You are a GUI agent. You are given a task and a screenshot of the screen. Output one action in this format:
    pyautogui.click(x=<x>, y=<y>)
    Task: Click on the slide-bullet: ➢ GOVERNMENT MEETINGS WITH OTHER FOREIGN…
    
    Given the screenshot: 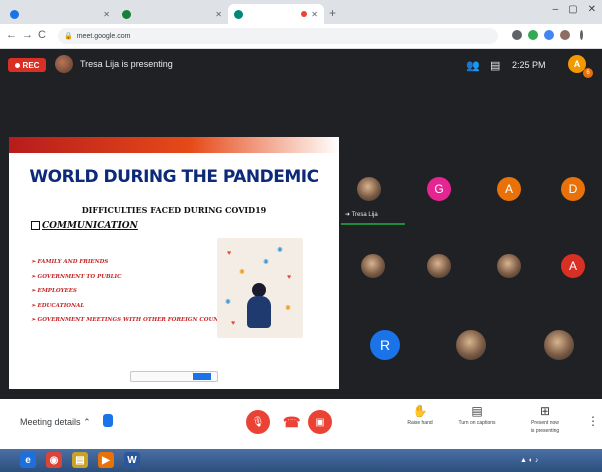 What is the action you would take?
    pyautogui.click(x=134, y=320)
    